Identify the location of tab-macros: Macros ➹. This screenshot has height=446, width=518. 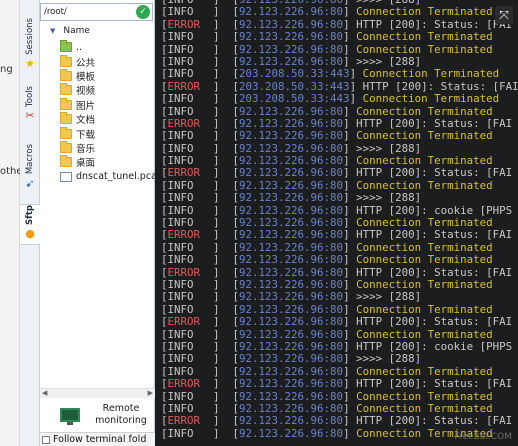
(30, 167).